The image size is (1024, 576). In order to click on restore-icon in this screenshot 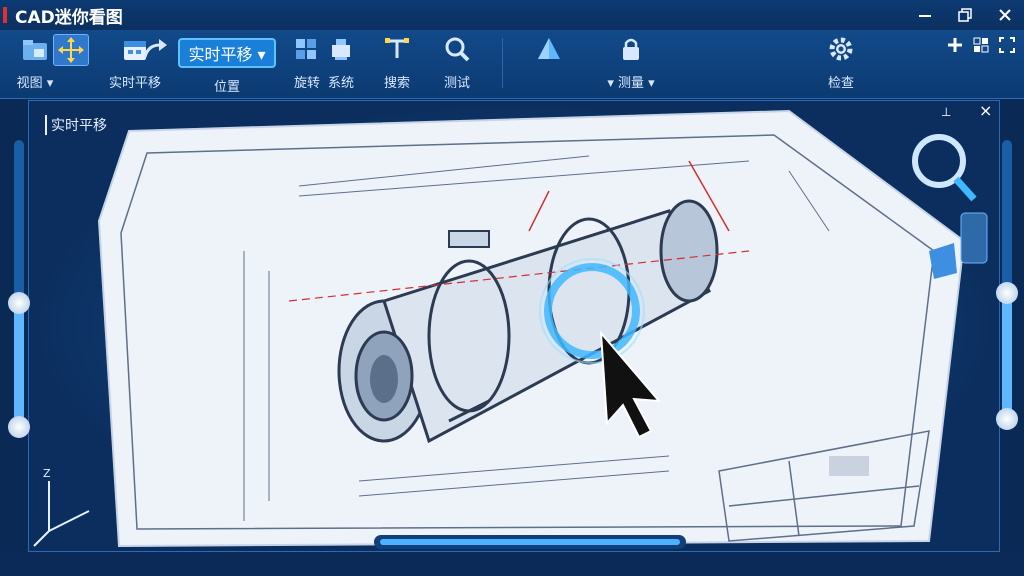, I will do `click(965, 15)`.